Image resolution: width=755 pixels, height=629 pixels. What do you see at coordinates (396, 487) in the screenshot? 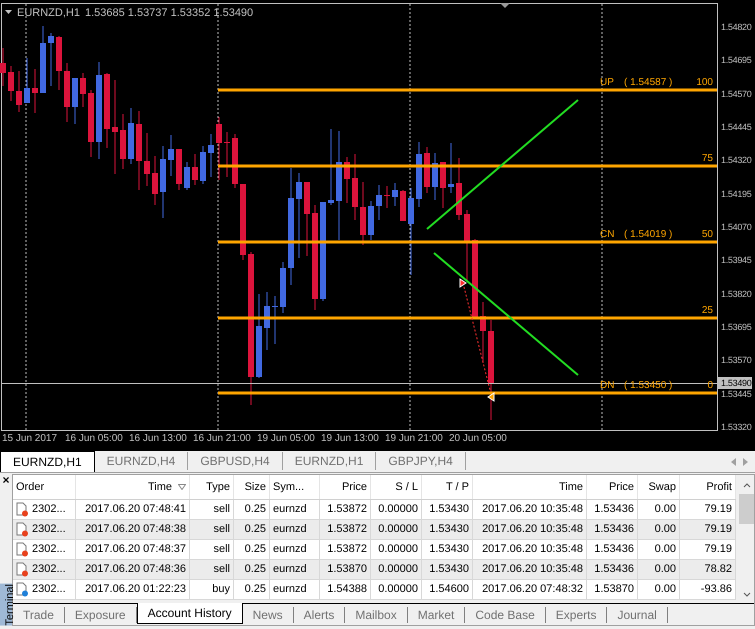
I see `column-header: S / L` at bounding box center [396, 487].